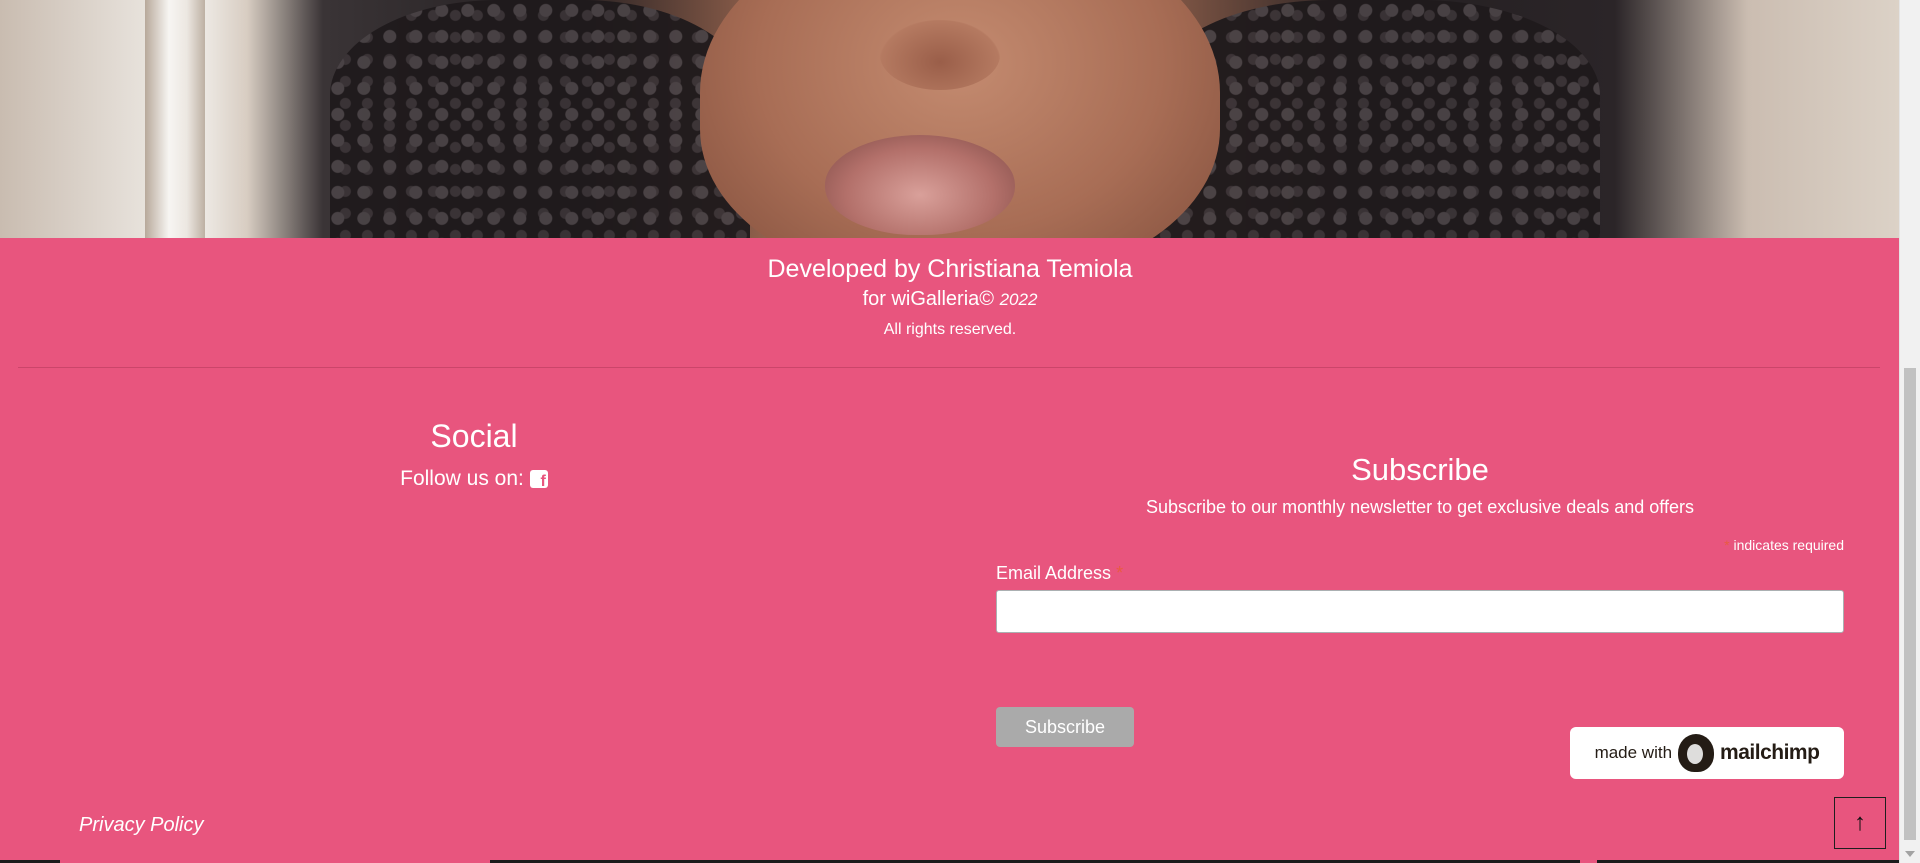  Describe the element at coordinates (1018, 299) in the screenshot. I see `copyright-year: 2022` at that location.